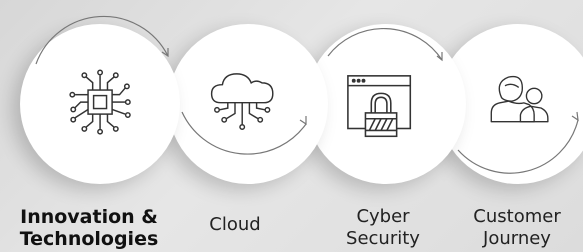 This screenshot has height=252, width=583. What do you see at coordinates (235, 224) in the screenshot?
I see `step-label: Cloud` at bounding box center [235, 224].